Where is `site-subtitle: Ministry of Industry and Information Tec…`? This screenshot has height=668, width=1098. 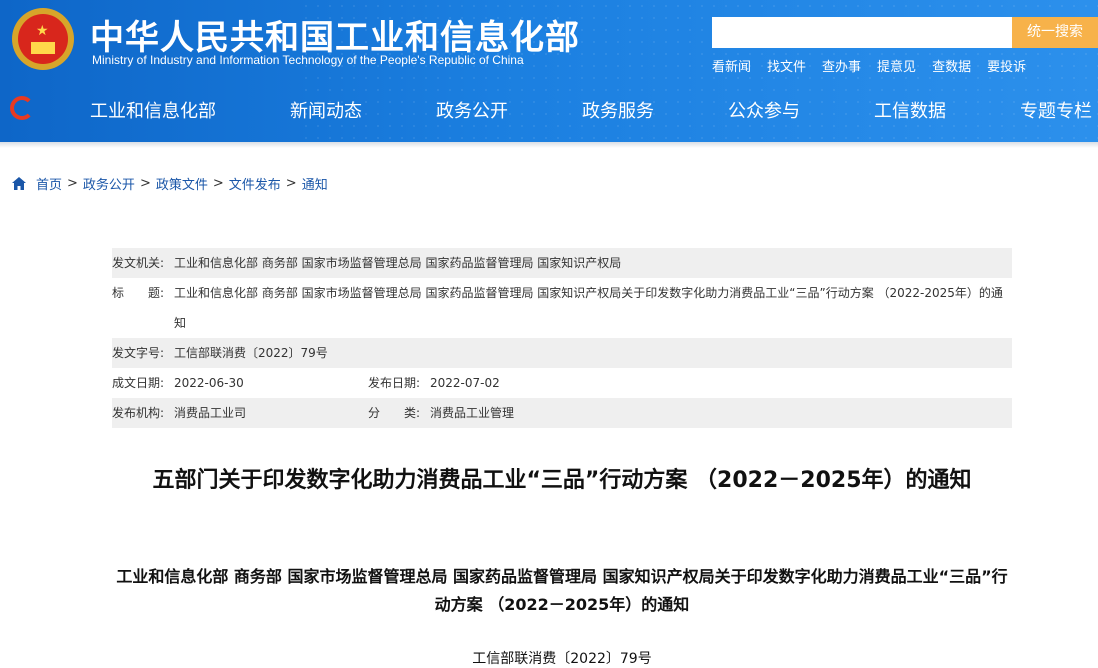 site-subtitle: Ministry of Industry and Information Tec… is located at coordinates (308, 60).